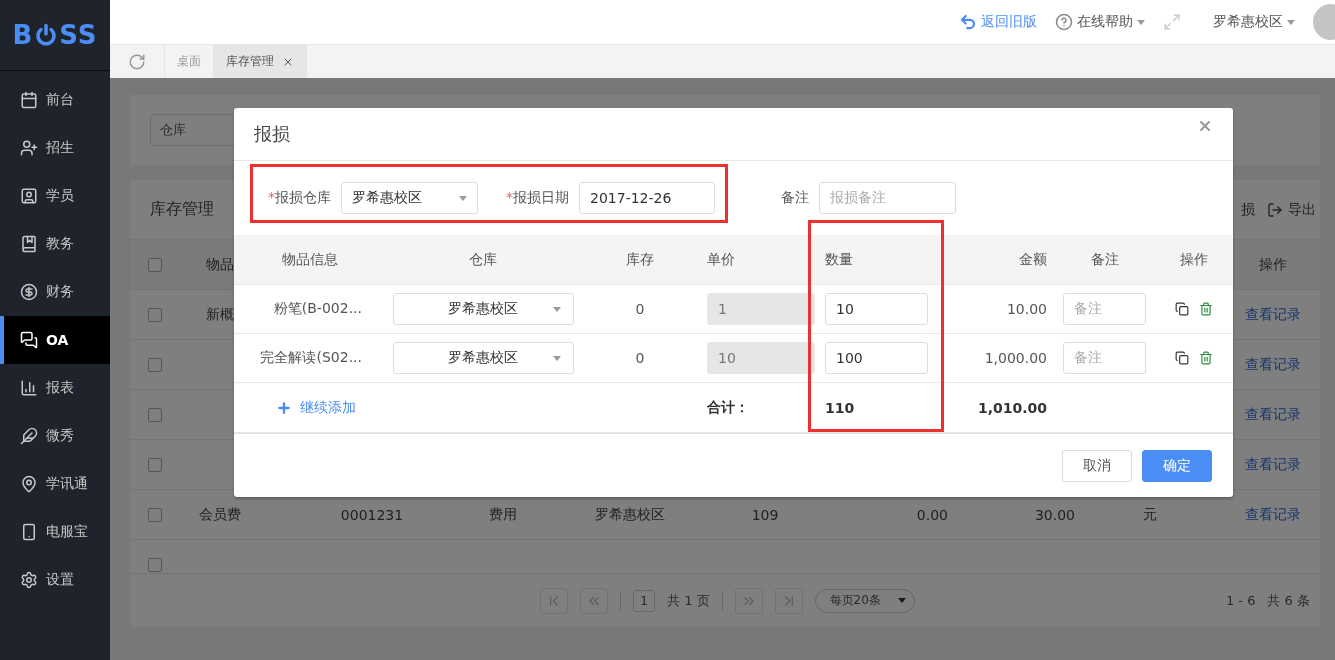  What do you see at coordinates (1100, 22) in the screenshot?
I see `help-menu: 在线帮助` at bounding box center [1100, 22].